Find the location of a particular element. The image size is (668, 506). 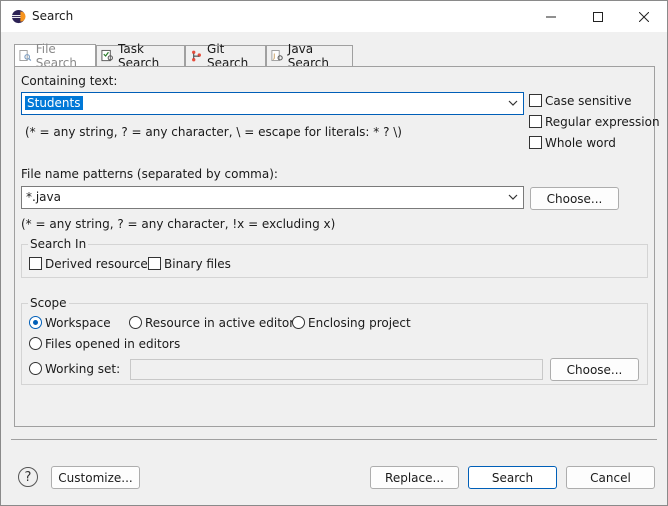

working-set-field is located at coordinates (336, 369).